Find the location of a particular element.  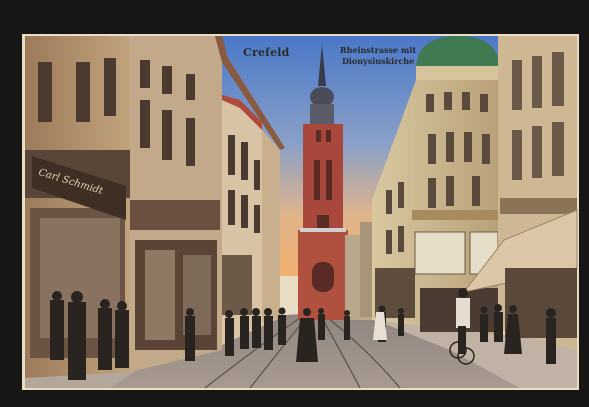

caption-street-line2: Dionysiuskirche is located at coordinates (378, 61).